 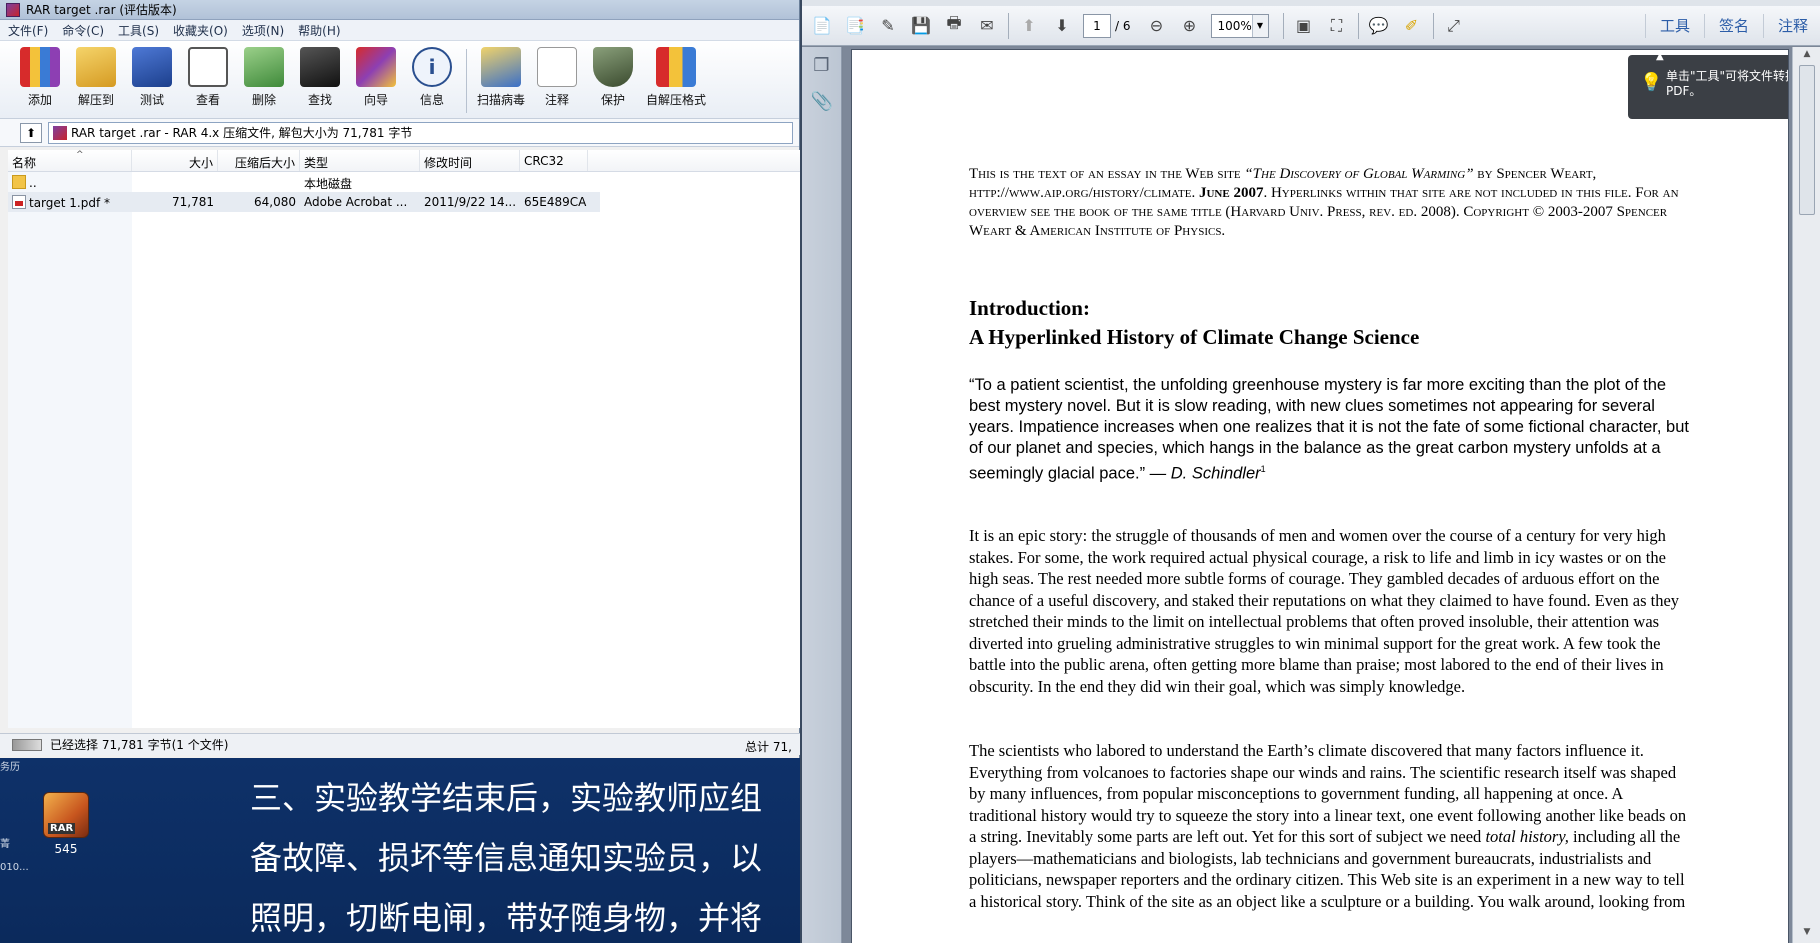 I want to click on print-icon: 🖶, so click(x=954, y=25).